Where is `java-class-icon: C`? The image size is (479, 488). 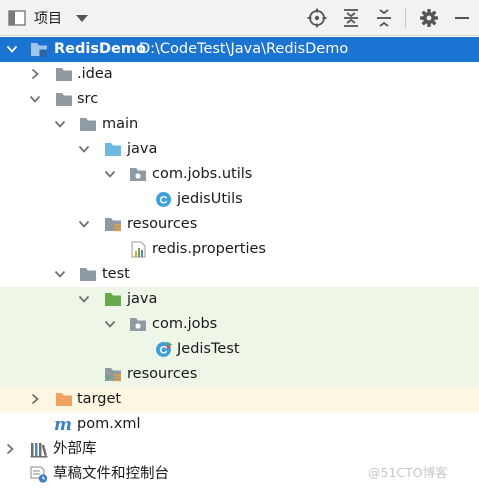 java-class-icon: C is located at coordinates (163, 199).